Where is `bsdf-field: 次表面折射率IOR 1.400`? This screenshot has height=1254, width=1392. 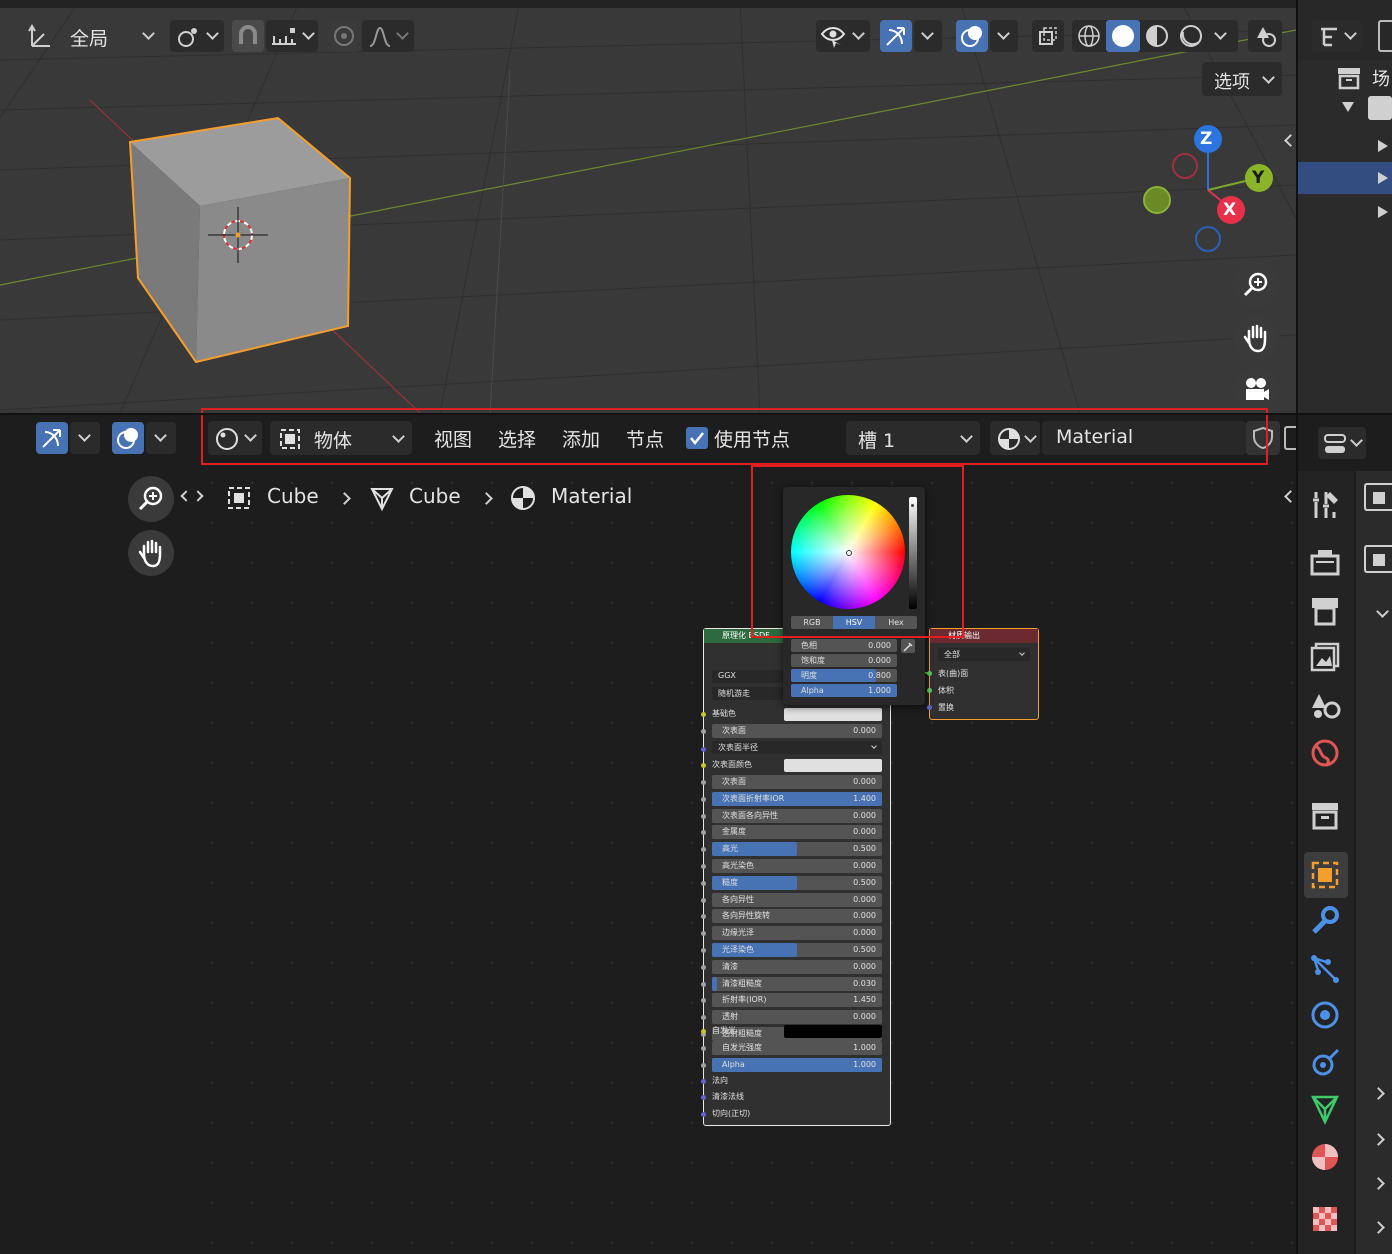
bsdf-field: 次表面折射率IOR 1.400 is located at coordinates (797, 799).